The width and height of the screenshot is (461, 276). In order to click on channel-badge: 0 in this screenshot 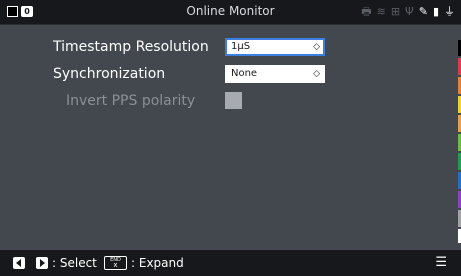, I will do `click(27, 11)`.